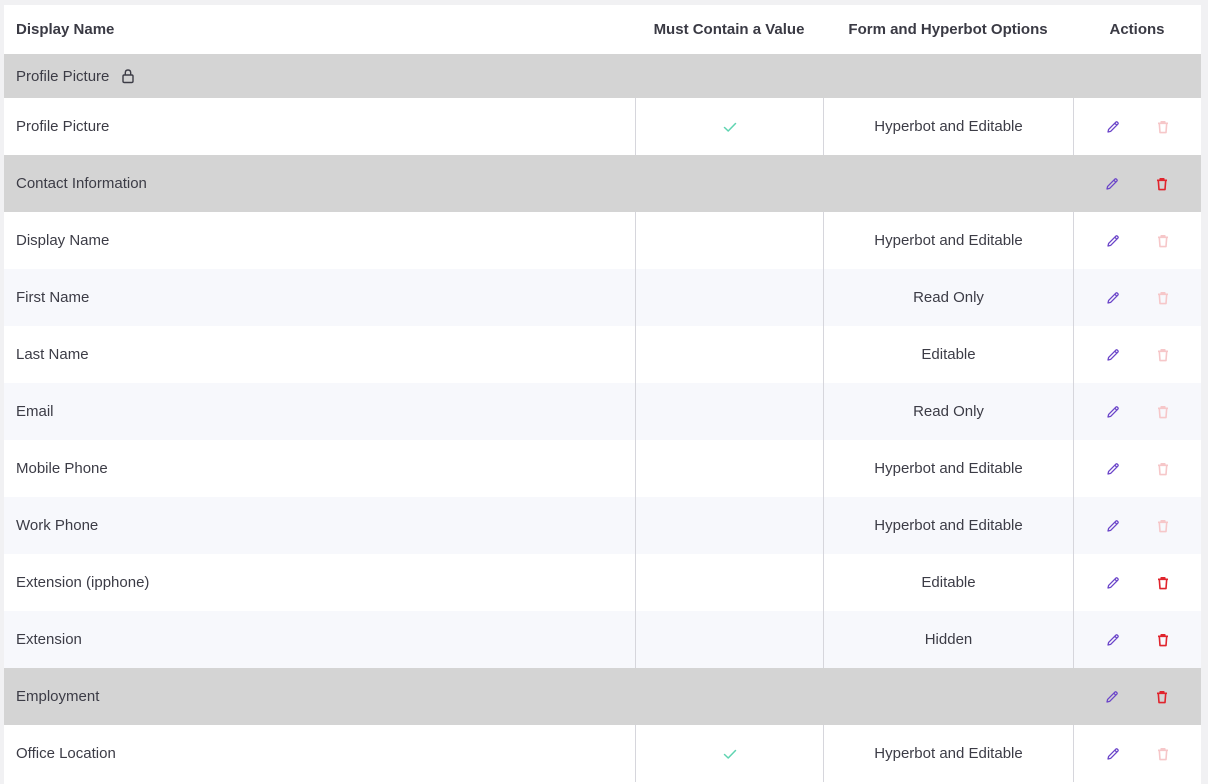  I want to click on group-label: Employment, so click(58, 696).